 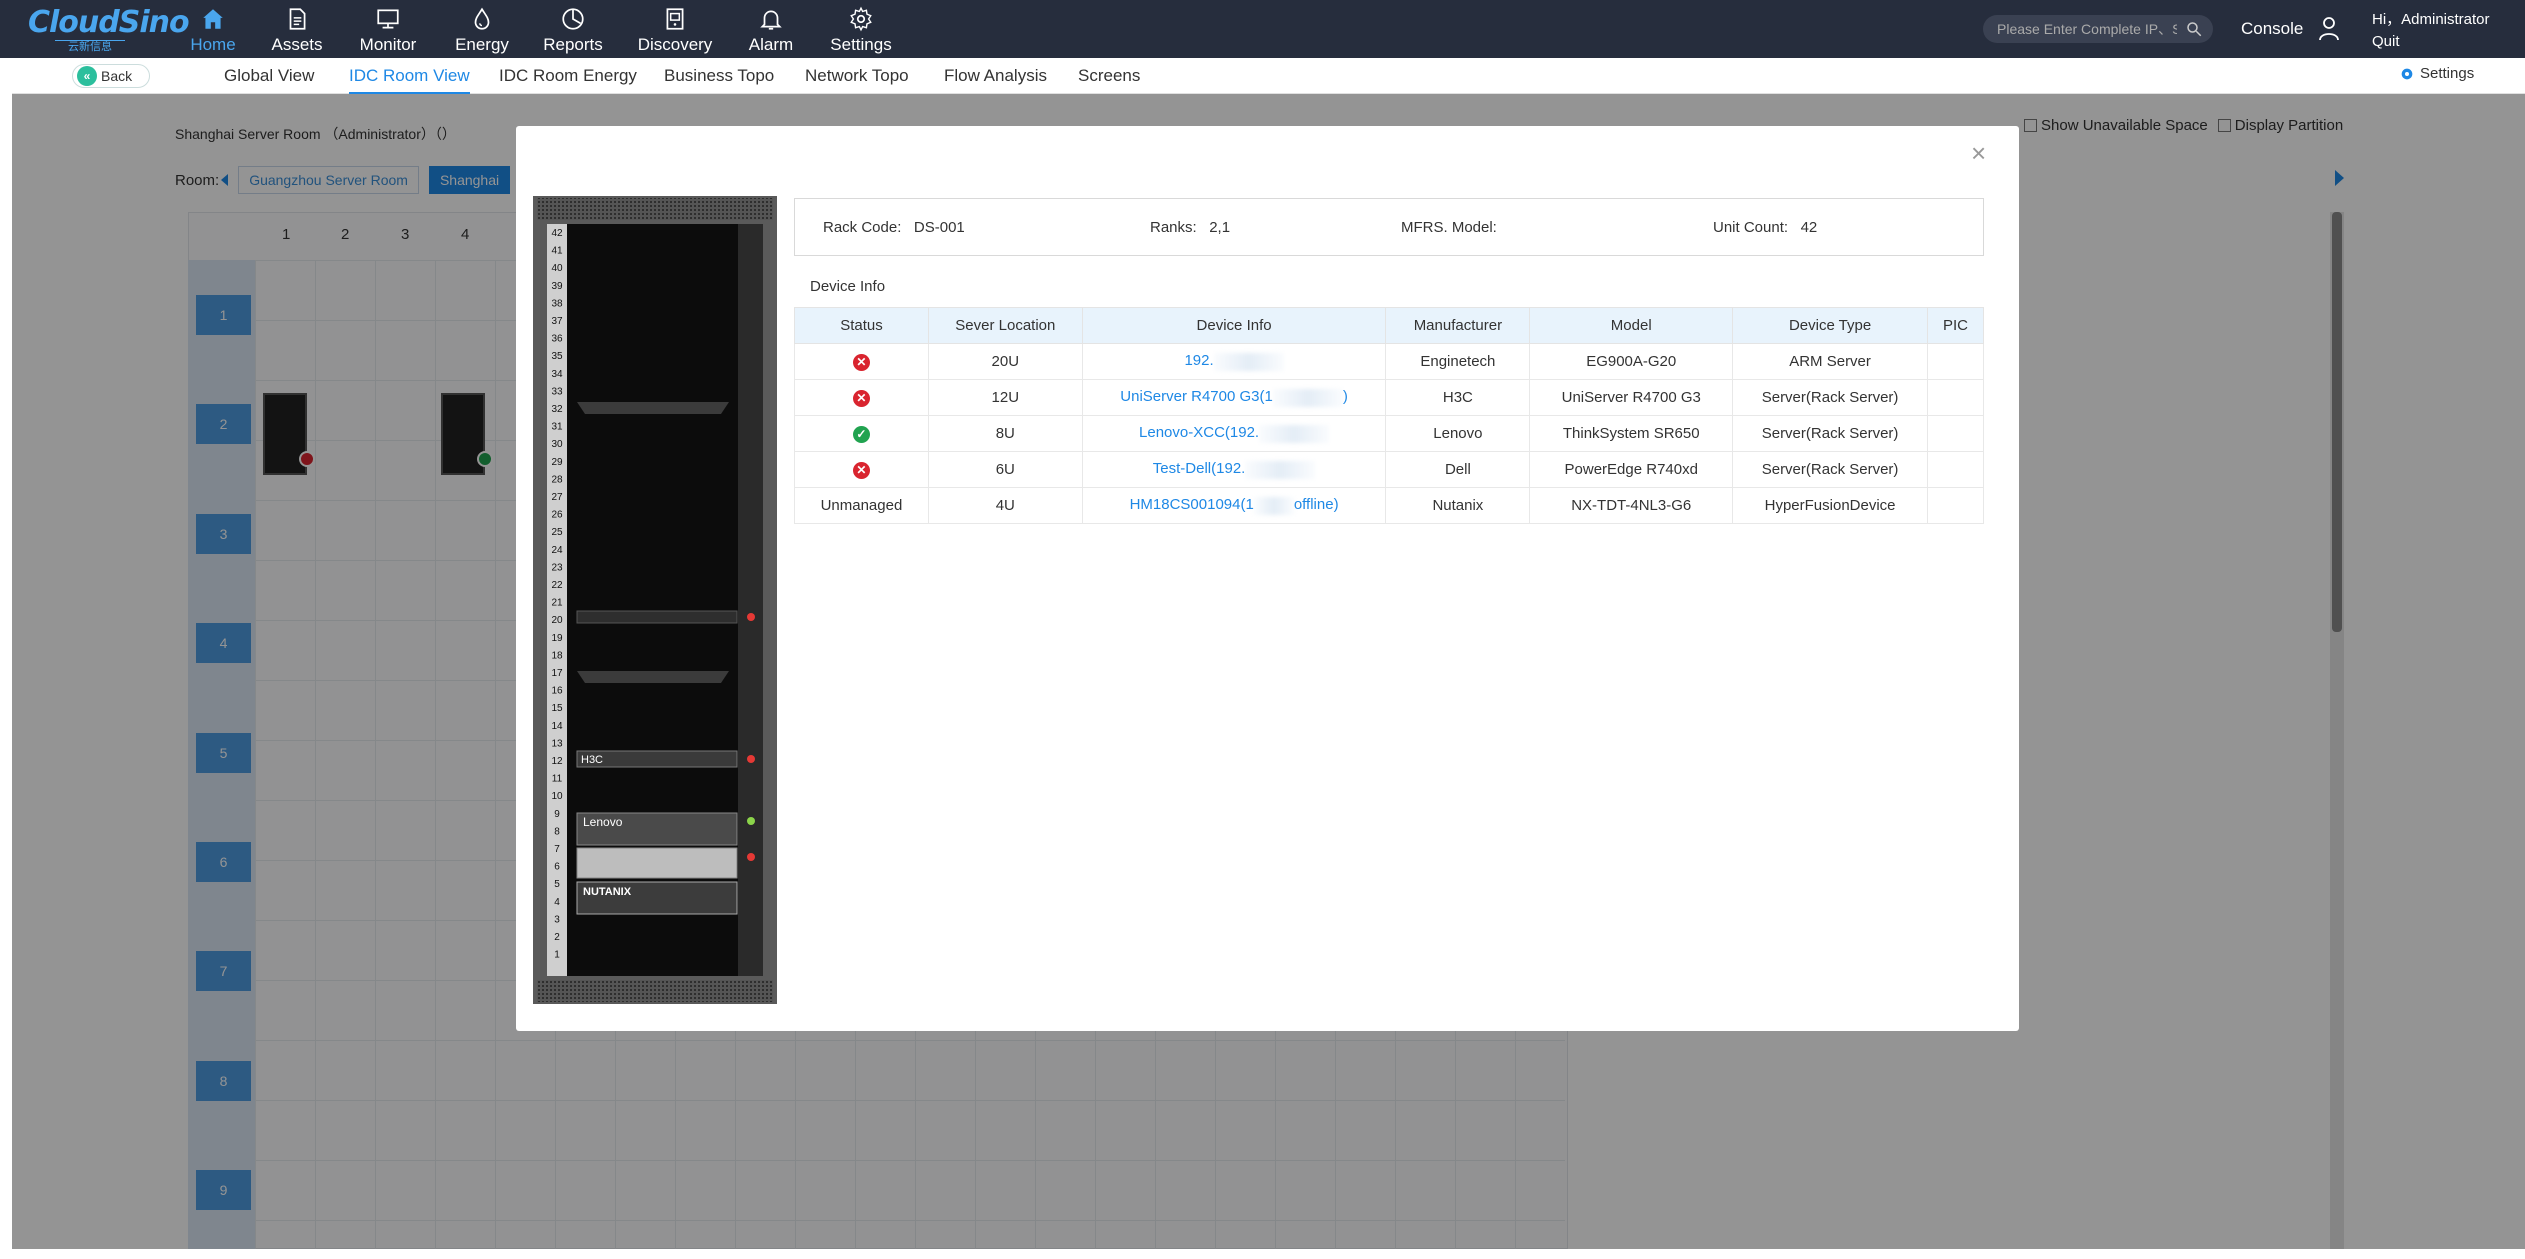 What do you see at coordinates (995, 80) in the screenshot?
I see `tab-flow-analysis: Flow Analysis` at bounding box center [995, 80].